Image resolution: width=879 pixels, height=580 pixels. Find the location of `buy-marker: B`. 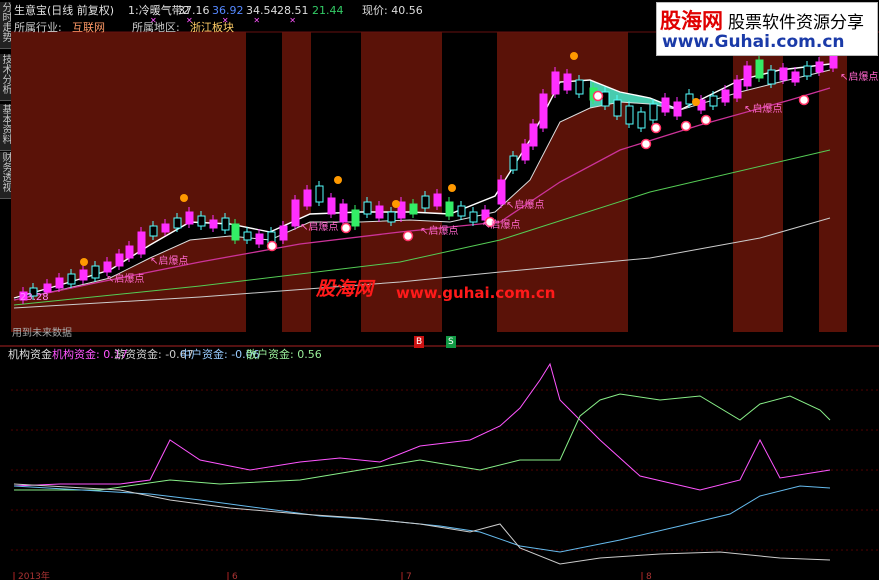

buy-marker: B is located at coordinates (419, 342).